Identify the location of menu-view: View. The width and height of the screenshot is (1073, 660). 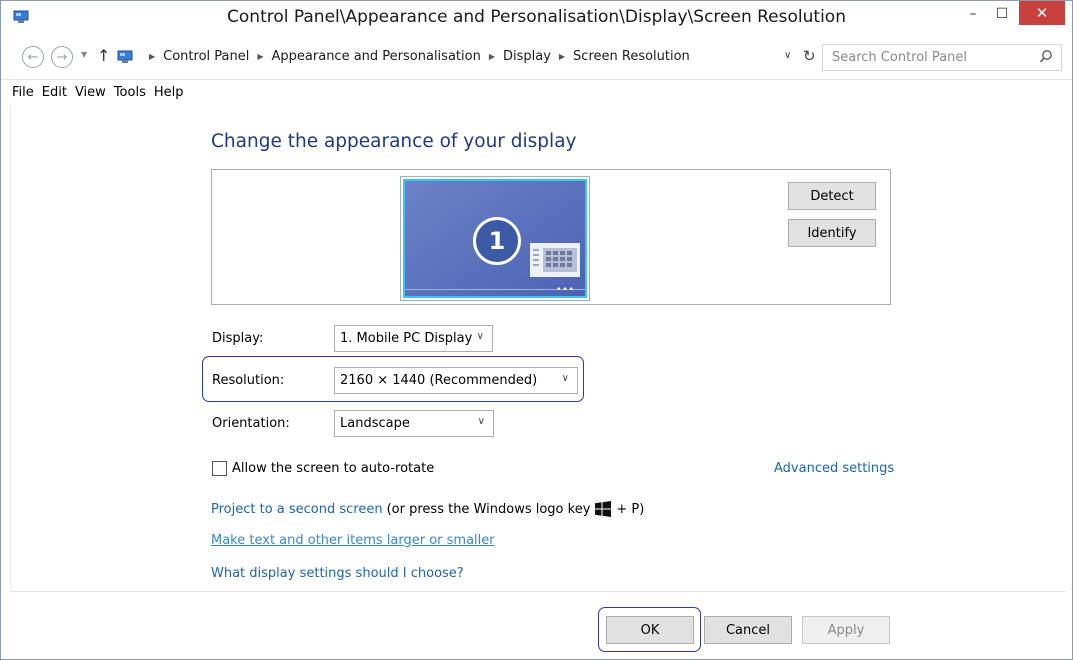
(90, 92).